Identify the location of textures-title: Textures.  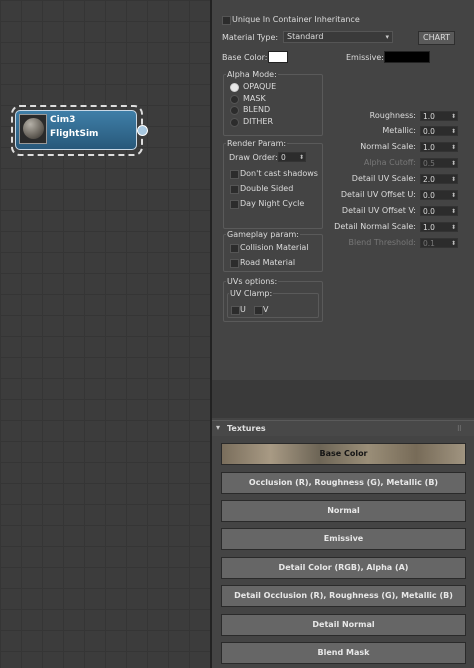
(246, 428).